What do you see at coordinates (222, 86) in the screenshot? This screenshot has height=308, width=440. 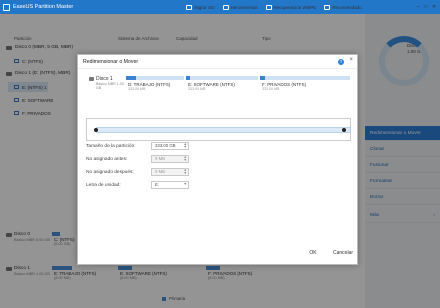 I see `dialog-partition: E: SOFTWARE (NTFS) 333.00 MB` at bounding box center [222, 86].